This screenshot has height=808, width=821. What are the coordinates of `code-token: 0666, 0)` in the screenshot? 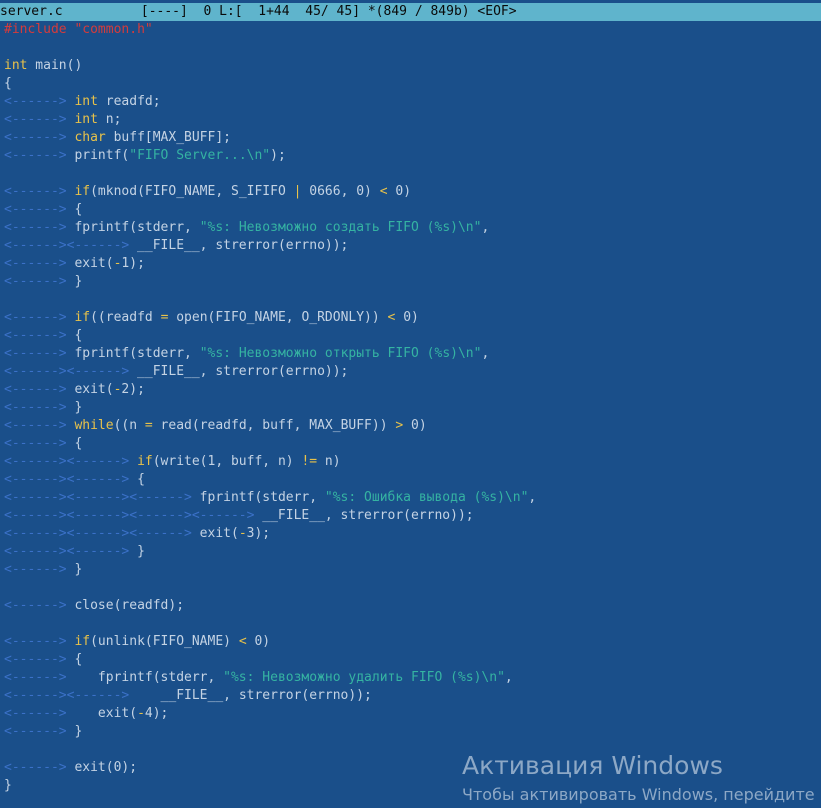 It's located at (340, 191).